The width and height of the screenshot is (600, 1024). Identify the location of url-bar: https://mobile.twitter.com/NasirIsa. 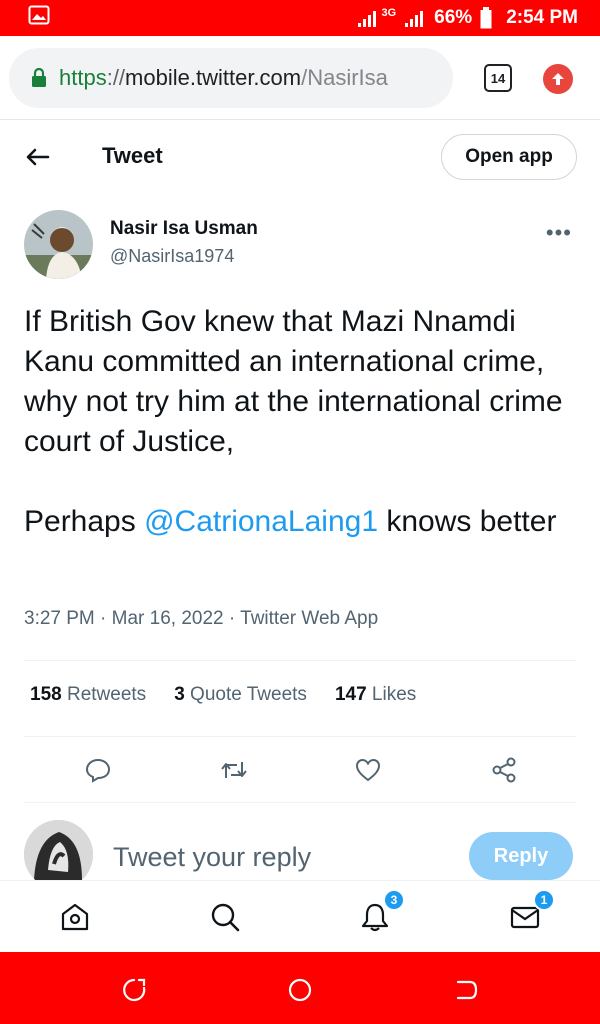
(231, 78).